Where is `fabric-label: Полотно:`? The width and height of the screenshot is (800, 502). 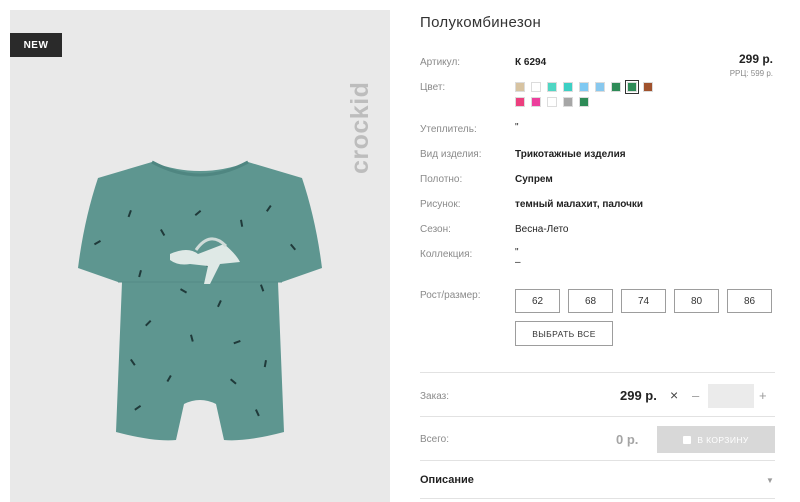
fabric-label: Полотно: is located at coordinates (441, 179).